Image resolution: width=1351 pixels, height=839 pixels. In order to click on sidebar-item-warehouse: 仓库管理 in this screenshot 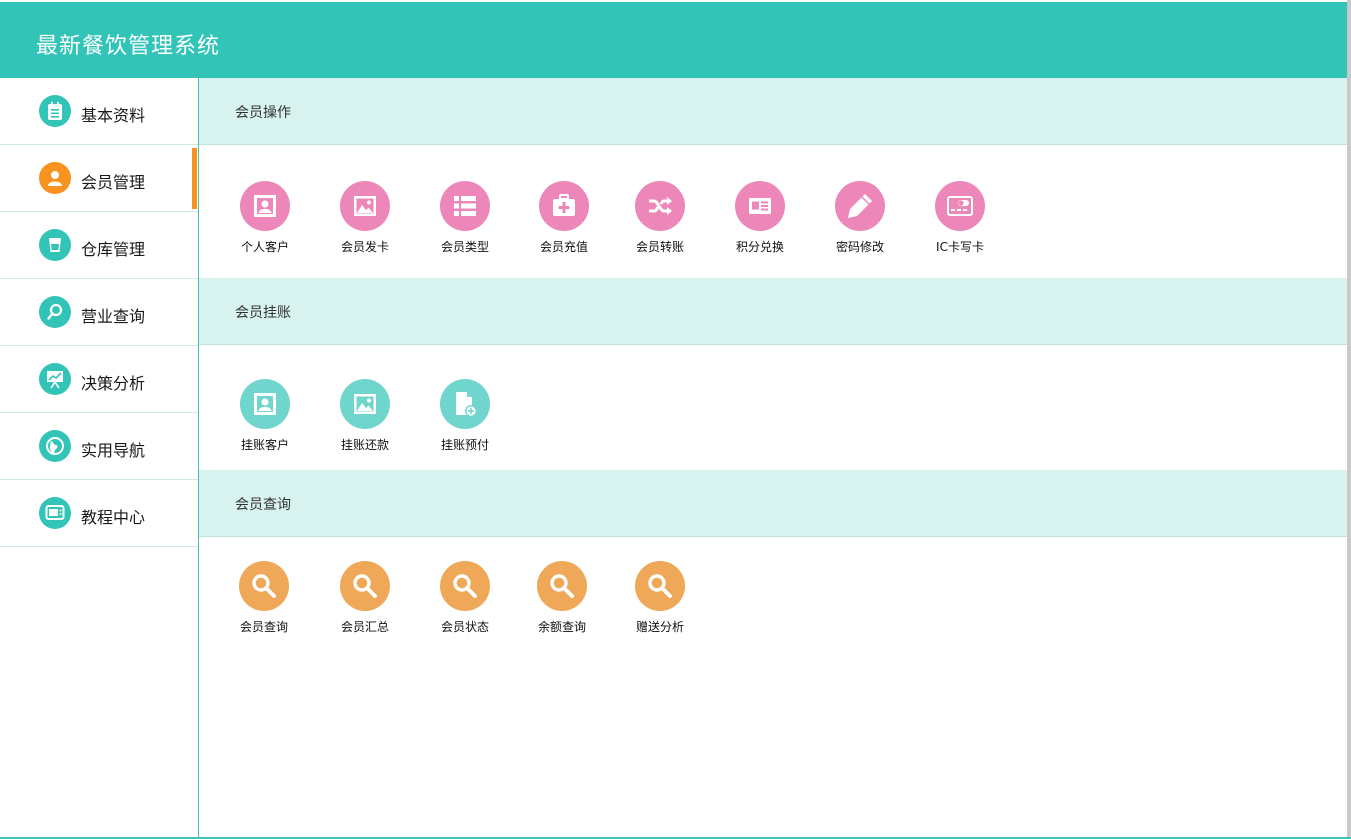, I will do `click(99, 245)`.